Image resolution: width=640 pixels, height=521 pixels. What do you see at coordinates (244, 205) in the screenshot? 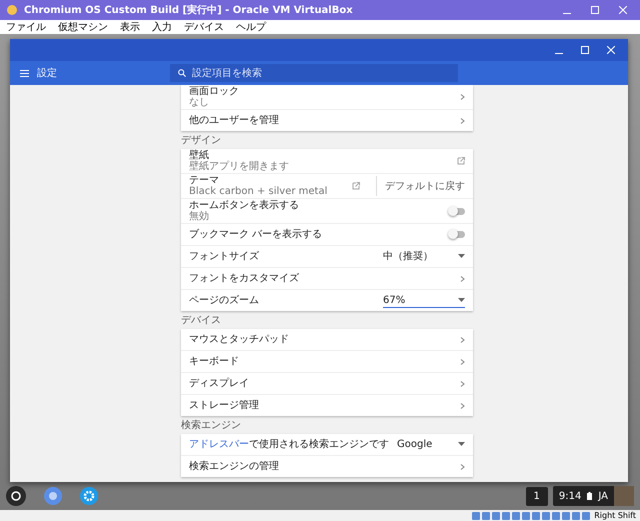
I see `setting-label: ホームボタンを表示する` at bounding box center [244, 205].